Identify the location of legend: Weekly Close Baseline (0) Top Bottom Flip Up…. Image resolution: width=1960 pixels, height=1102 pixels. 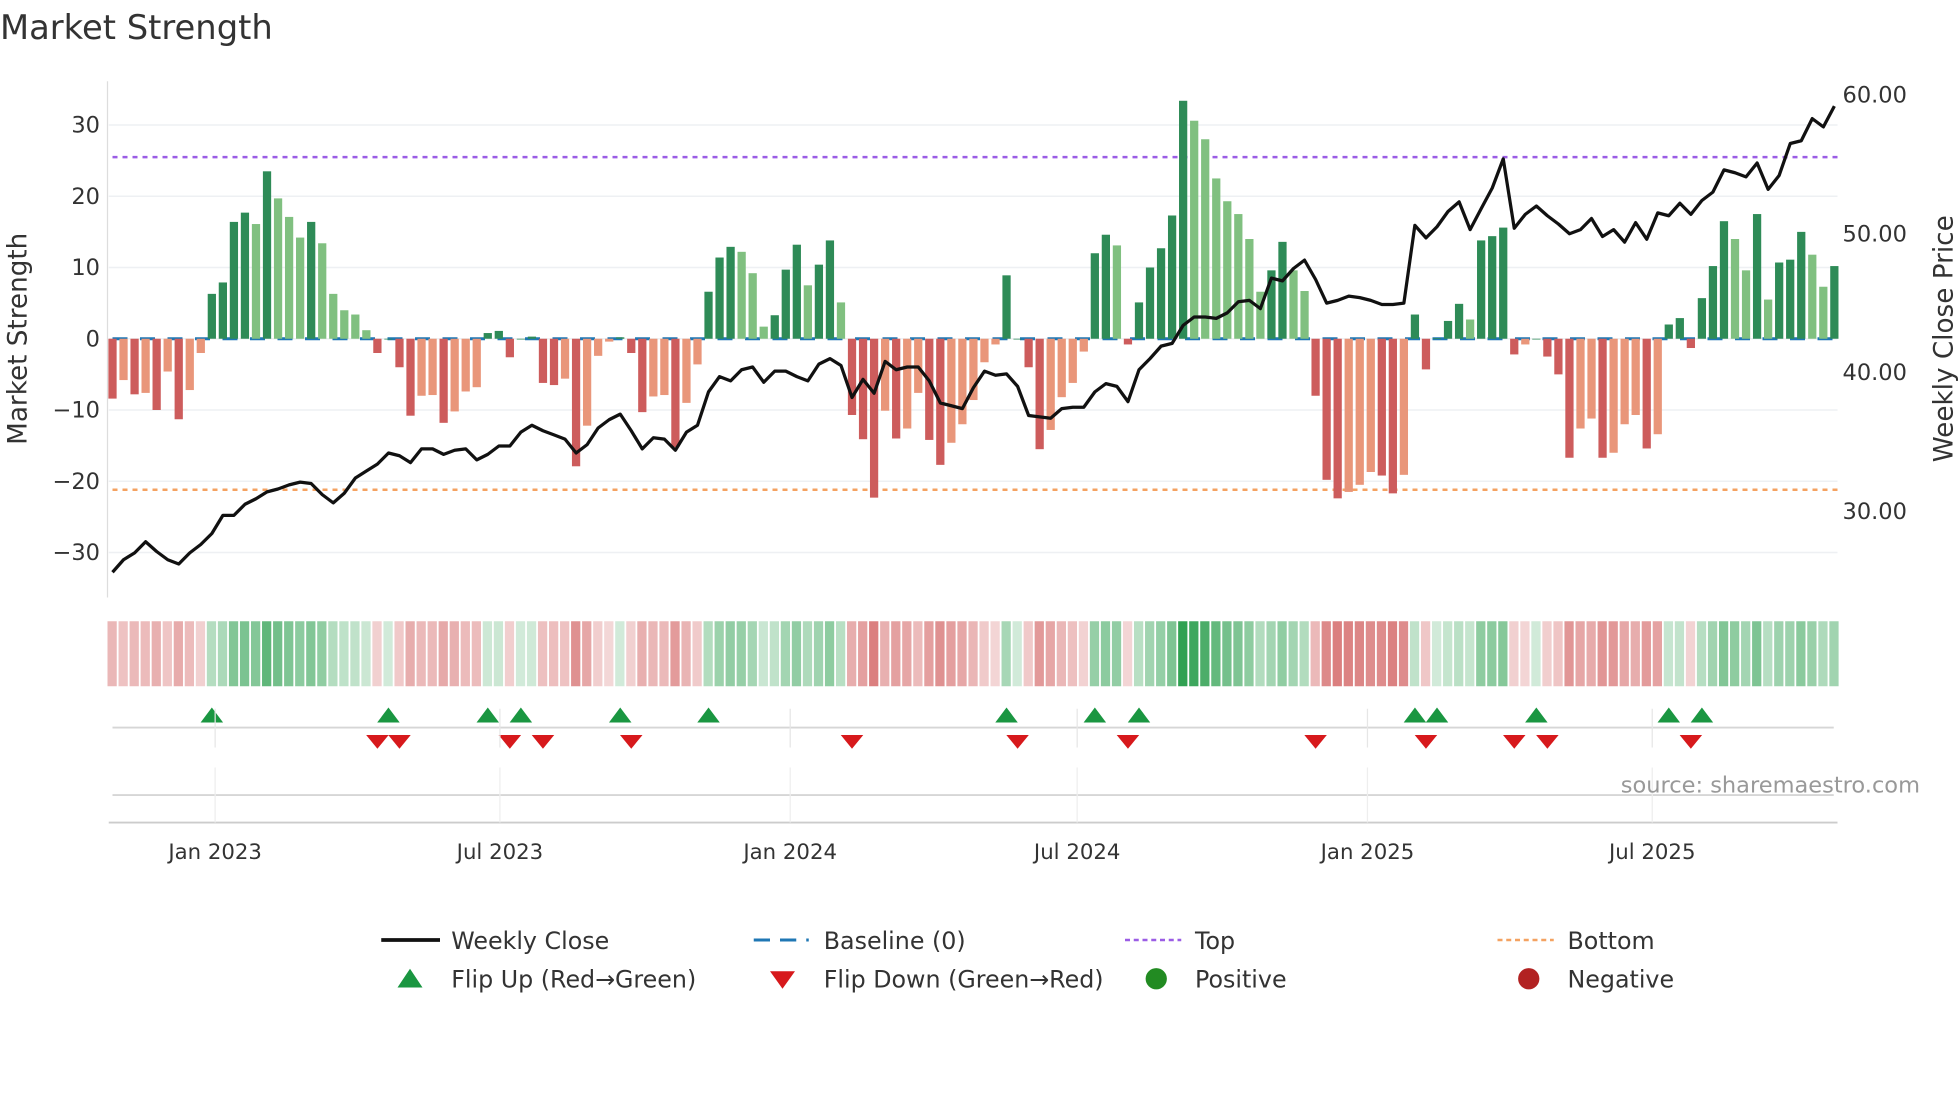
(1027, 960).